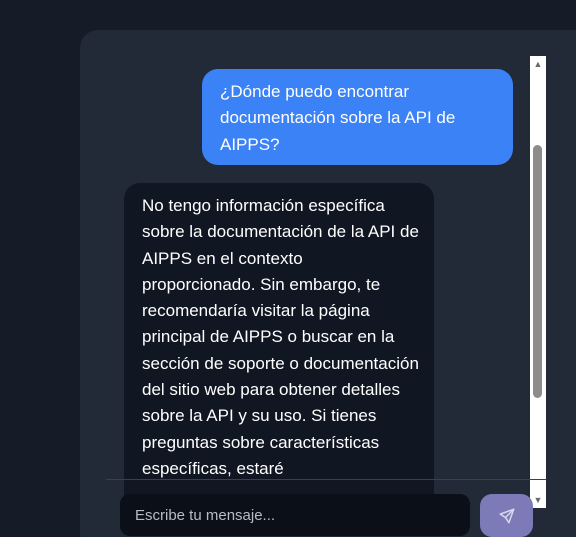  I want to click on scroll-up-arrow-icon: ▲, so click(538, 64).